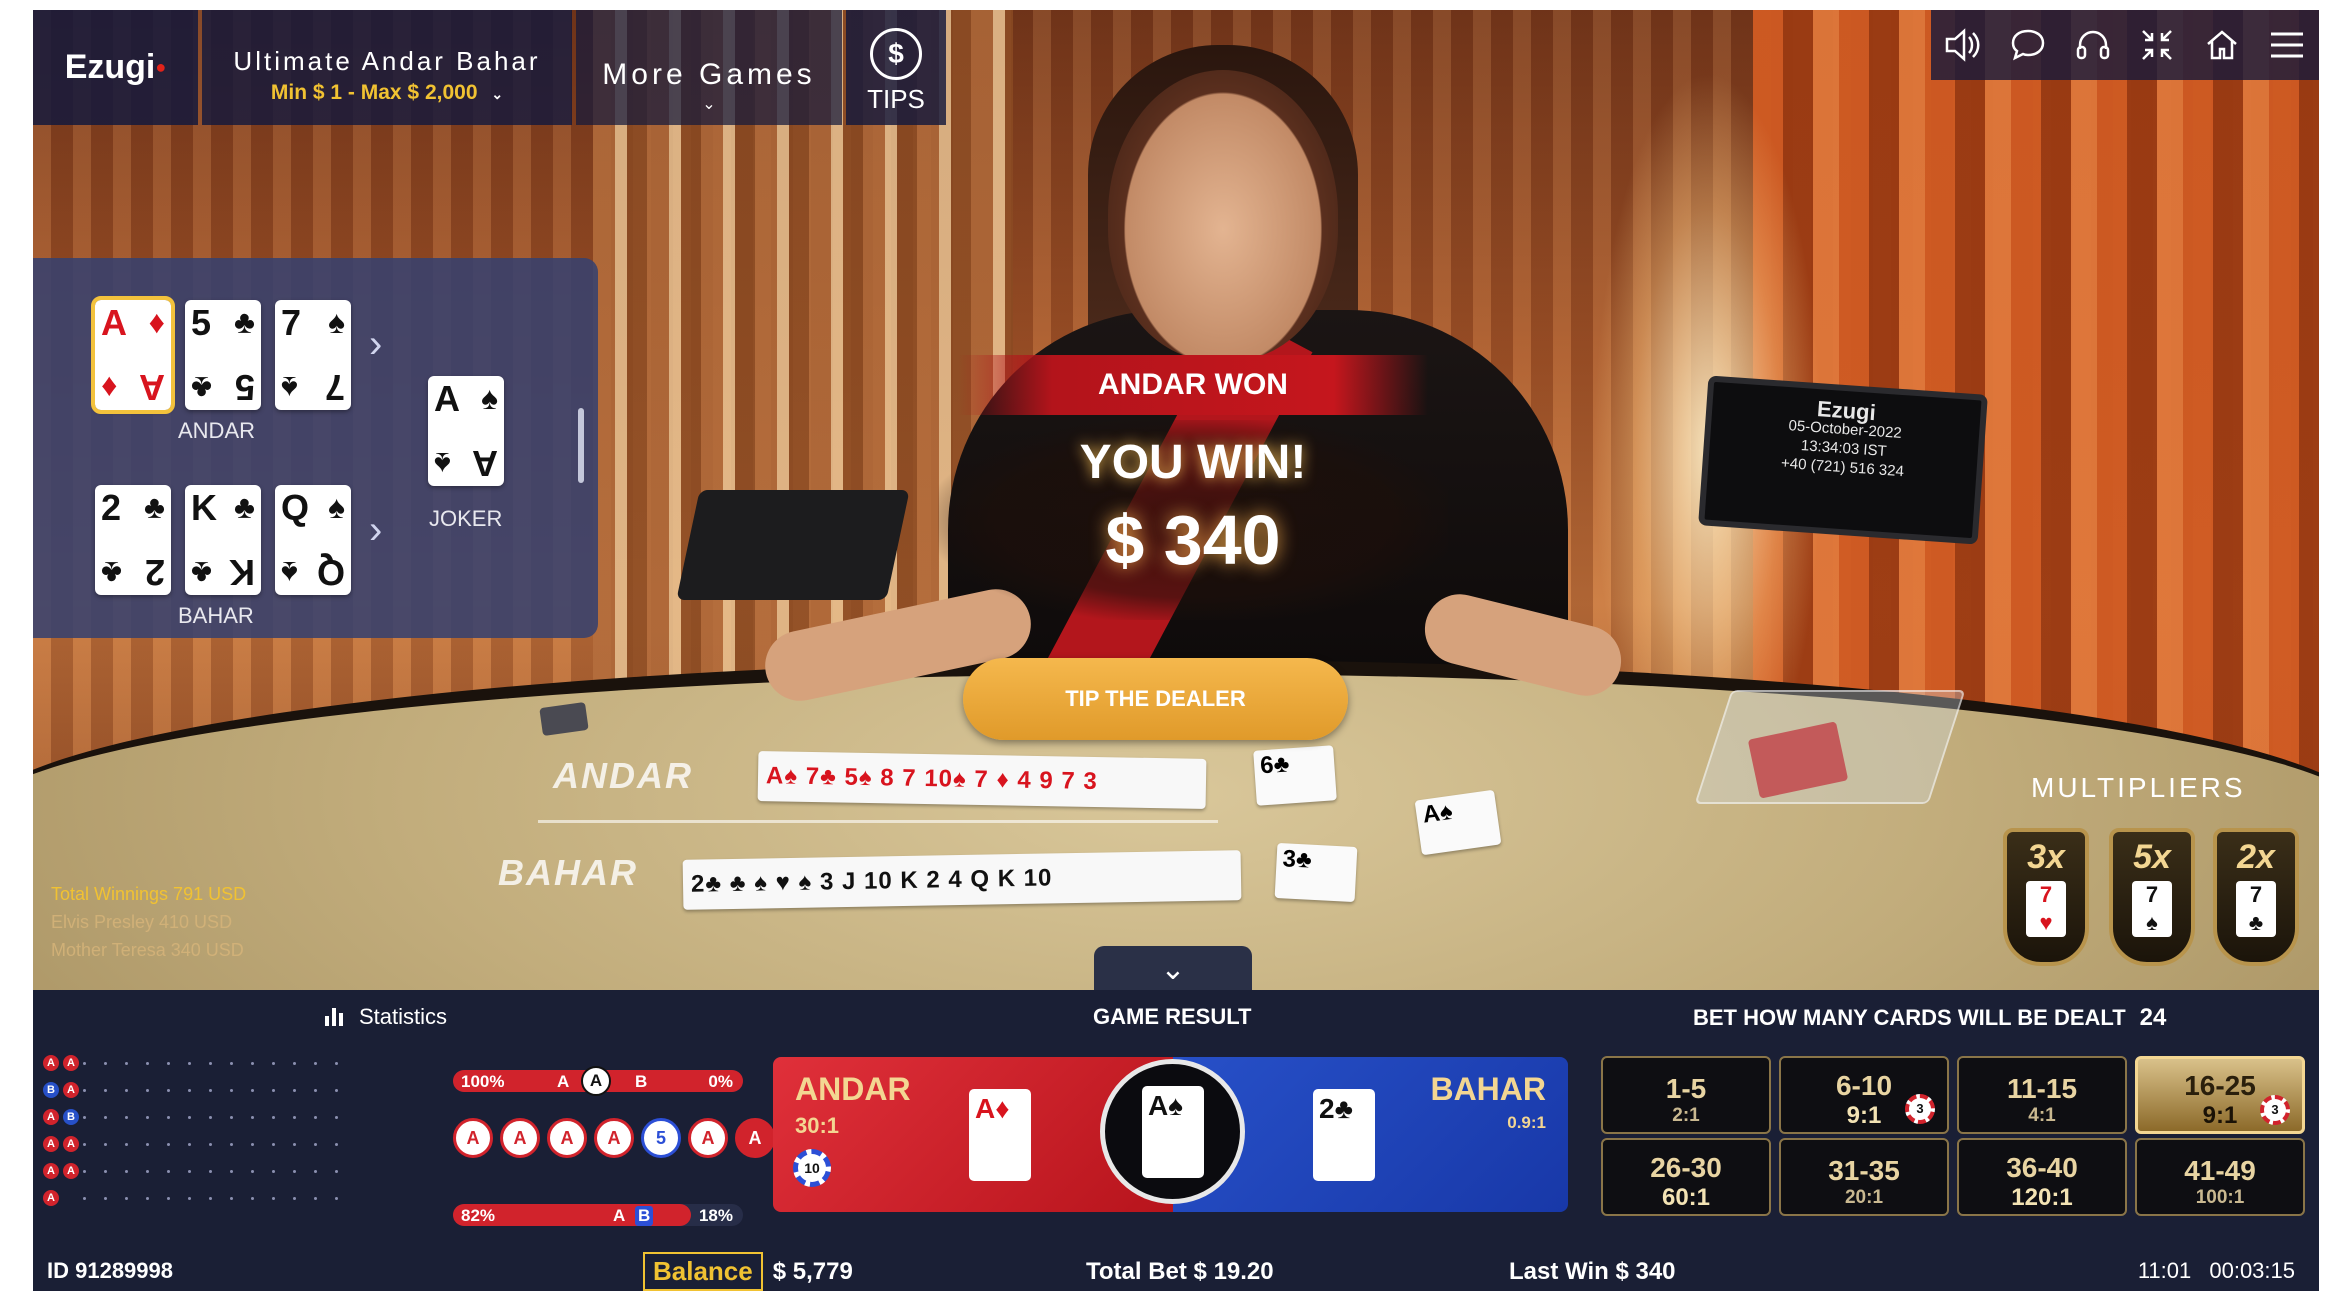 Image resolution: width=2350 pixels, height=1291 pixels. Describe the element at coordinates (223, 355) in the screenshot. I see `andar-card-2: 5 ♣ ♣ 5` at that location.